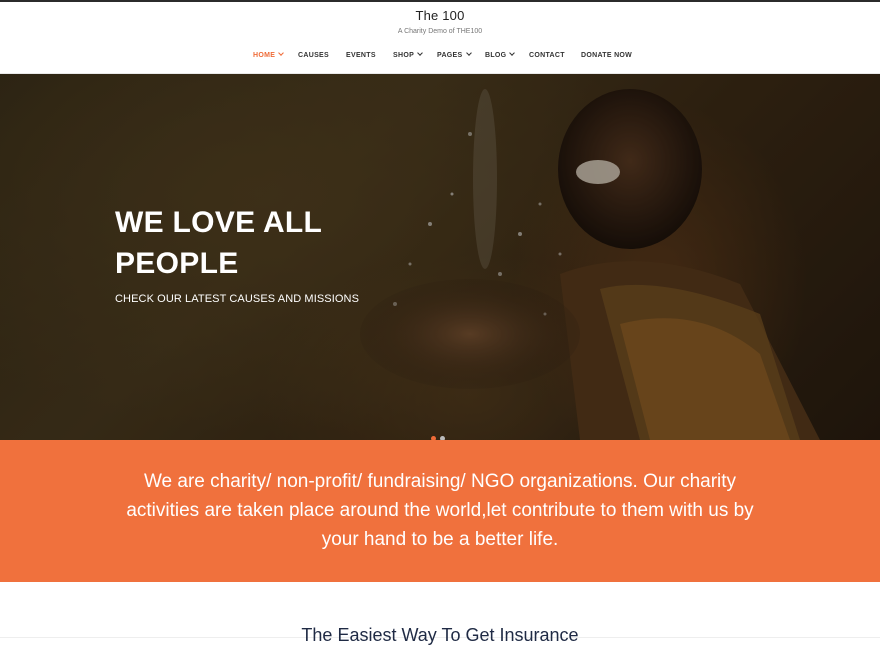 The height and width of the screenshot is (660, 880). What do you see at coordinates (496, 55) in the screenshot?
I see `nav-item-label: BLOG` at bounding box center [496, 55].